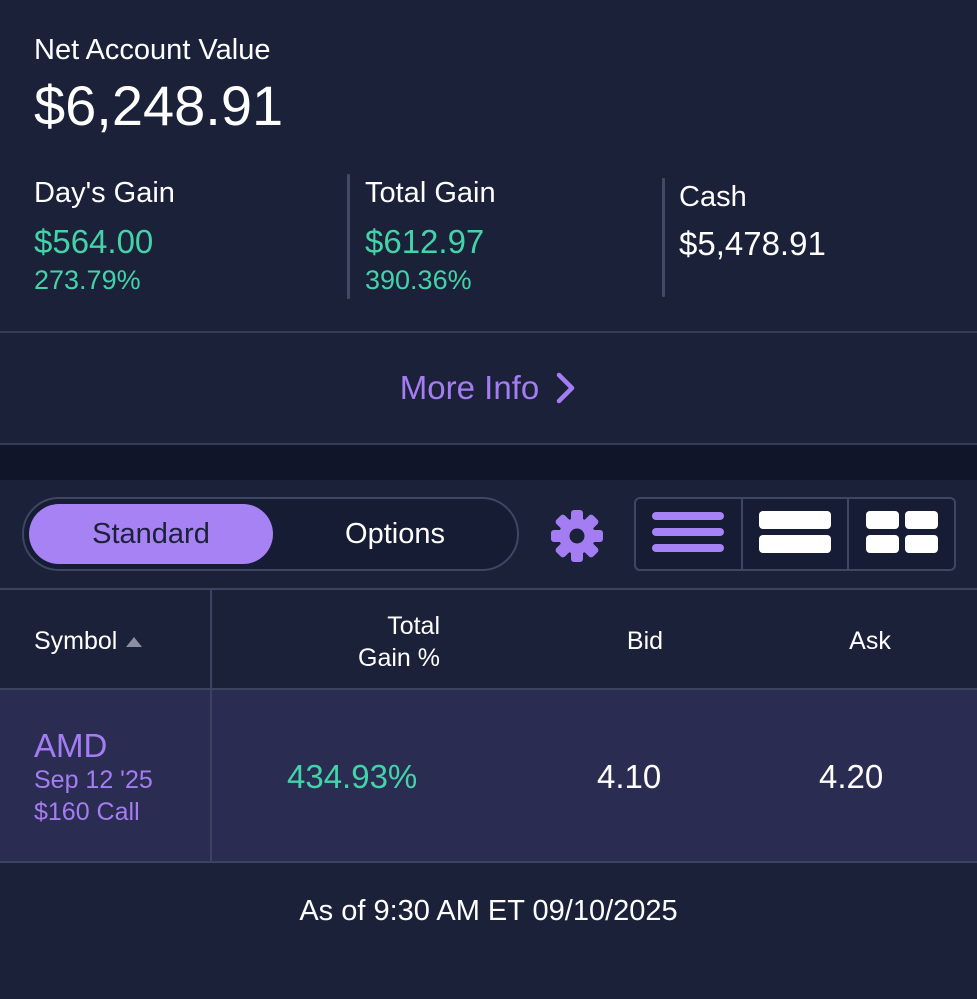 The height and width of the screenshot is (999, 977). What do you see at coordinates (413, 626) in the screenshot?
I see `total-gain-header-line1: Total` at bounding box center [413, 626].